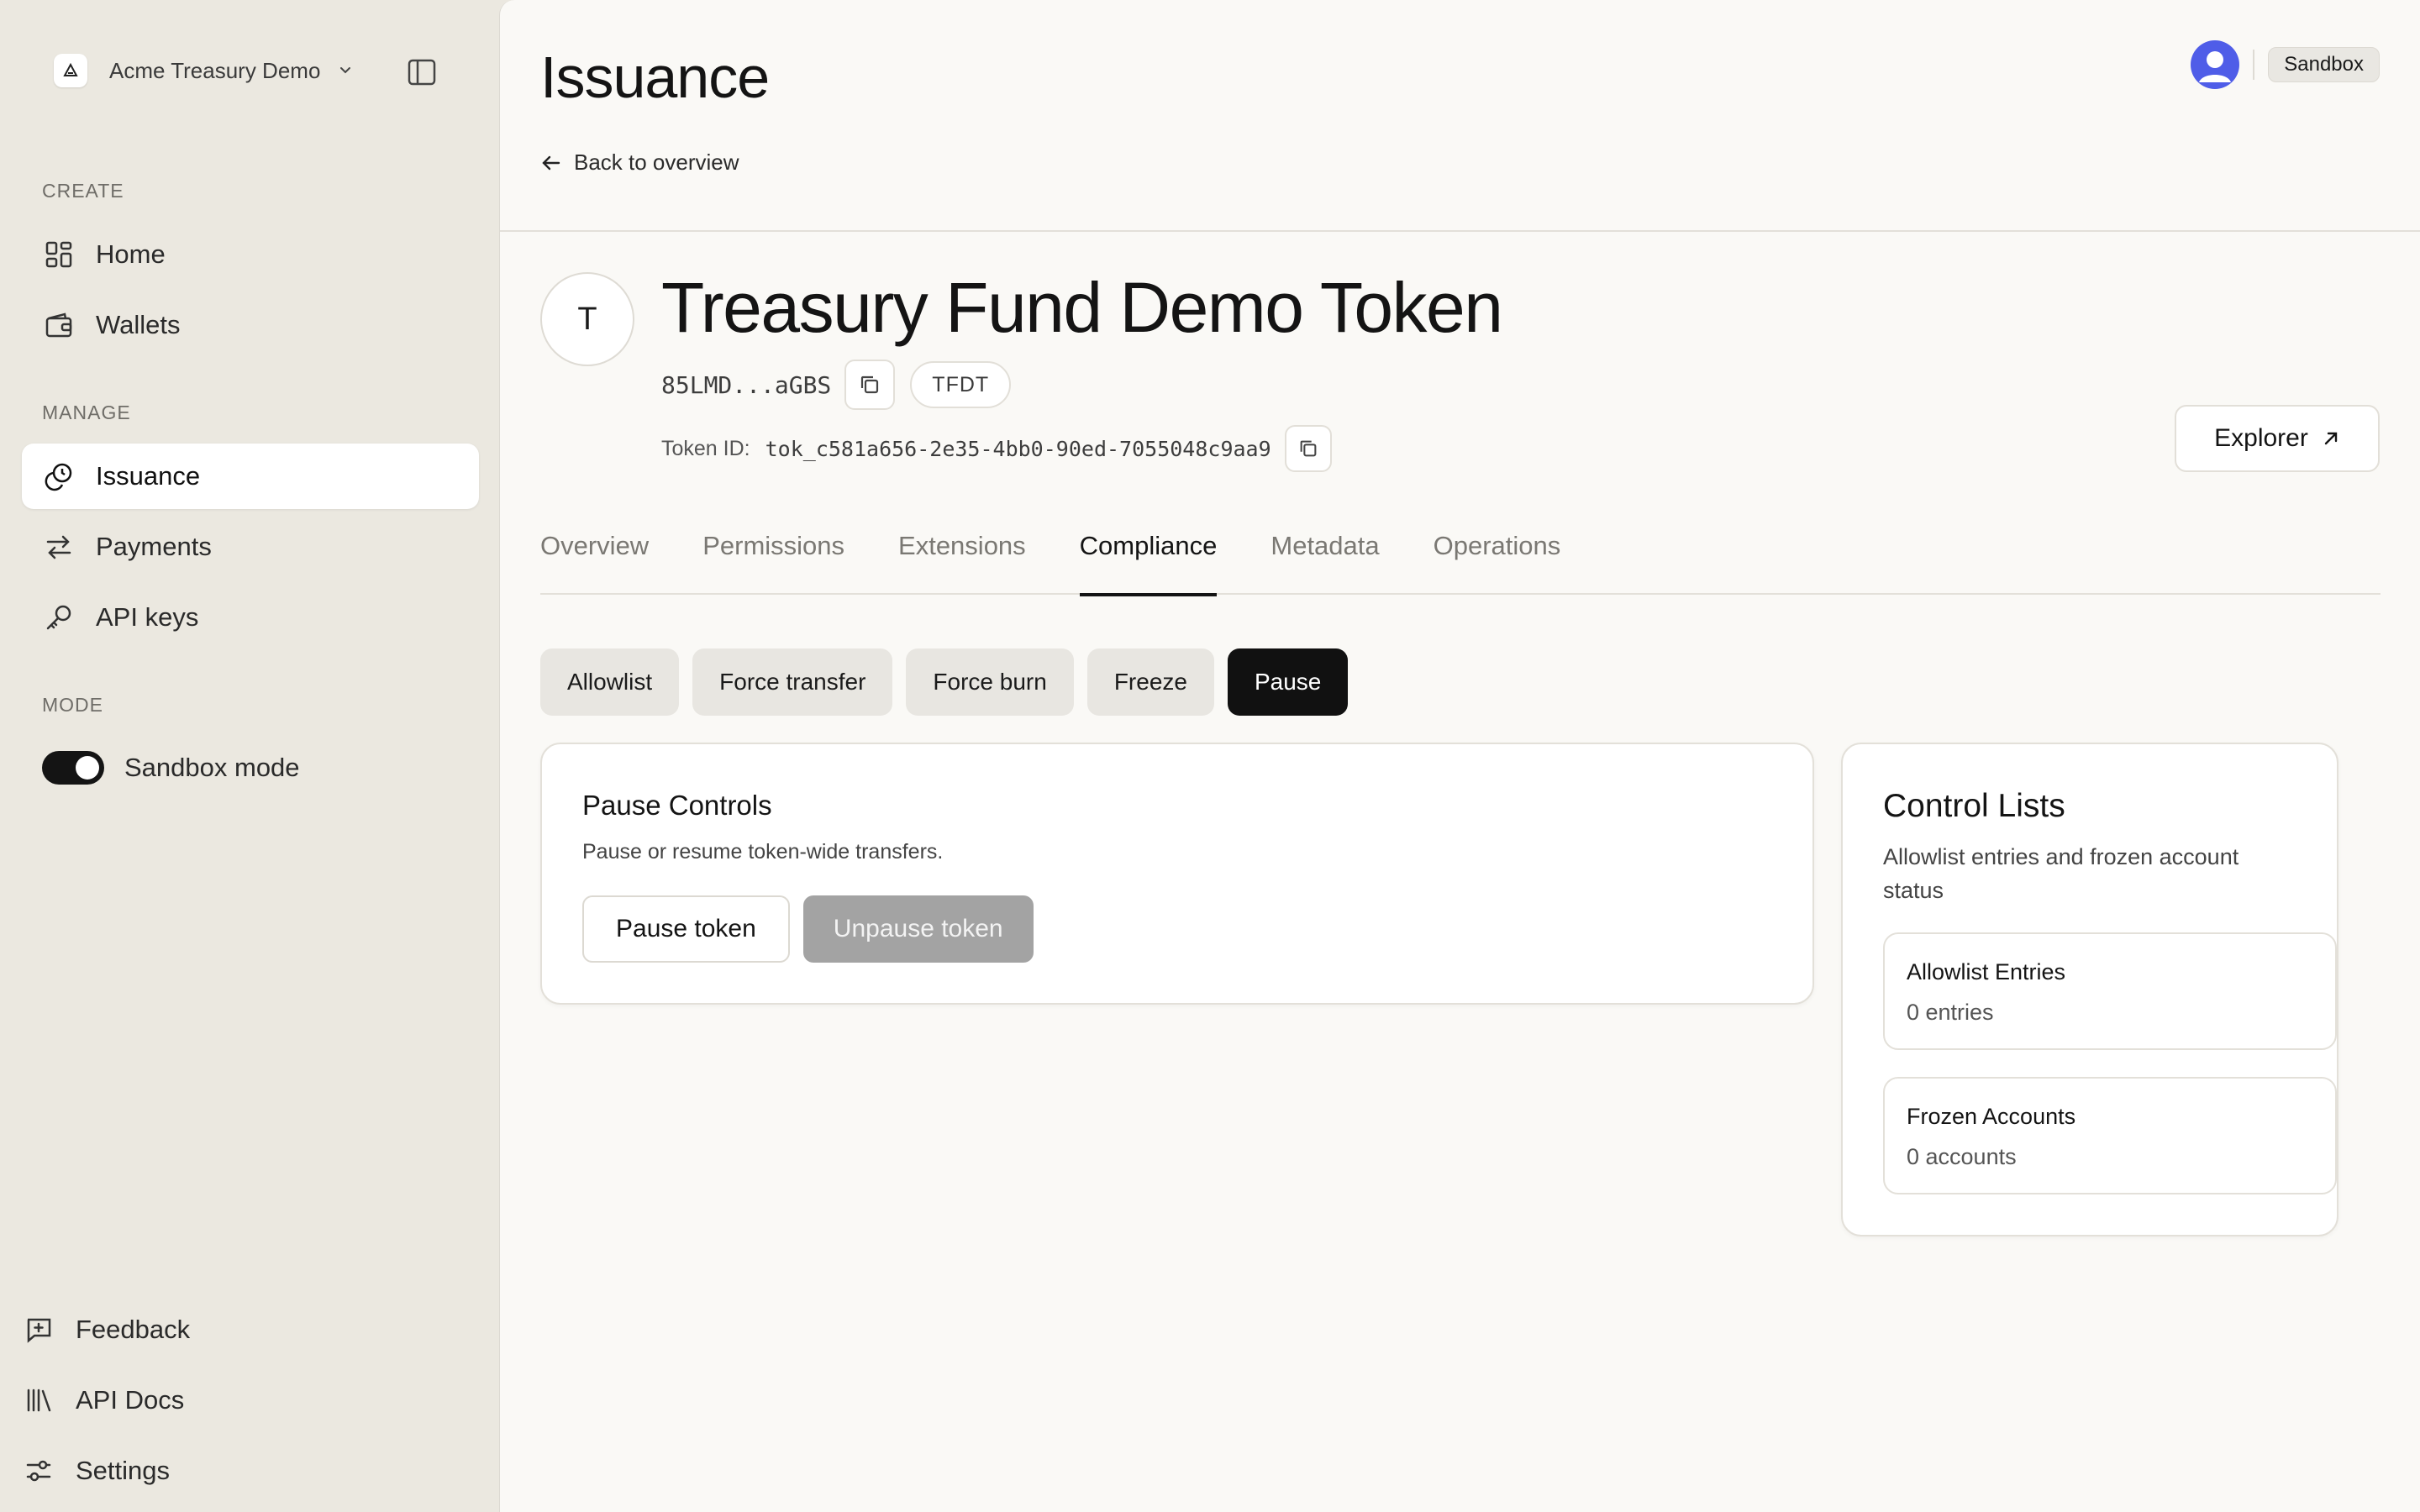 This screenshot has height=1512, width=2420. Describe the element at coordinates (1082, 307) in the screenshot. I see `token-name: Treasury Fund Demo Token` at that location.